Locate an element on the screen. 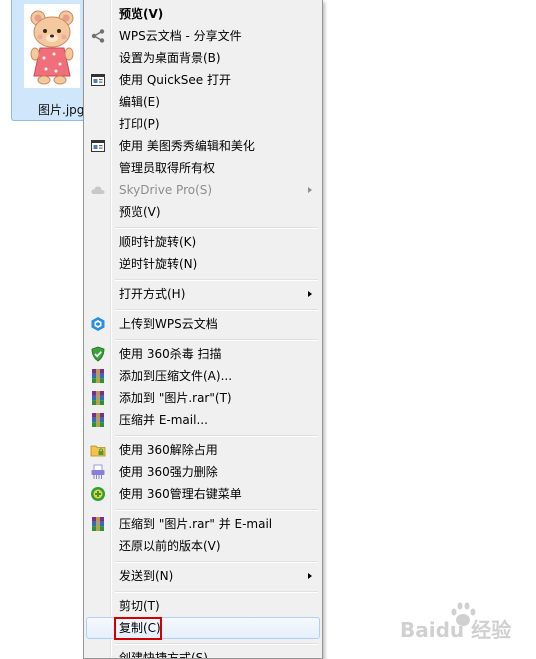  menu-item-rotate-ccw: 逆时针旋转(N) is located at coordinates (203, 264).